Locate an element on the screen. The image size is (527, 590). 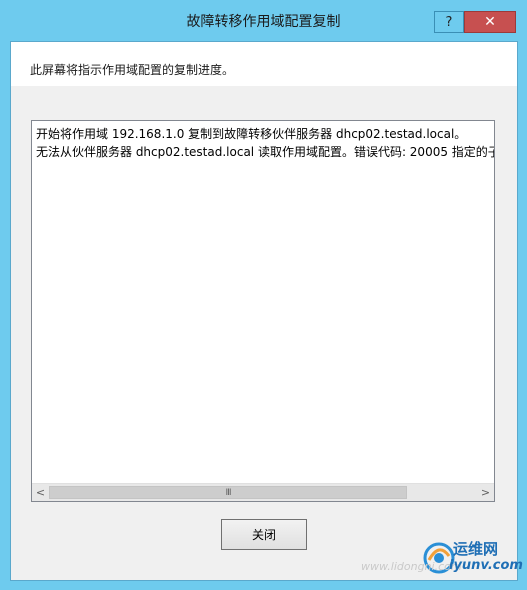
title-bar: 故障转移作用域配置复制 ? ✕ is located at coordinates (263, 20).